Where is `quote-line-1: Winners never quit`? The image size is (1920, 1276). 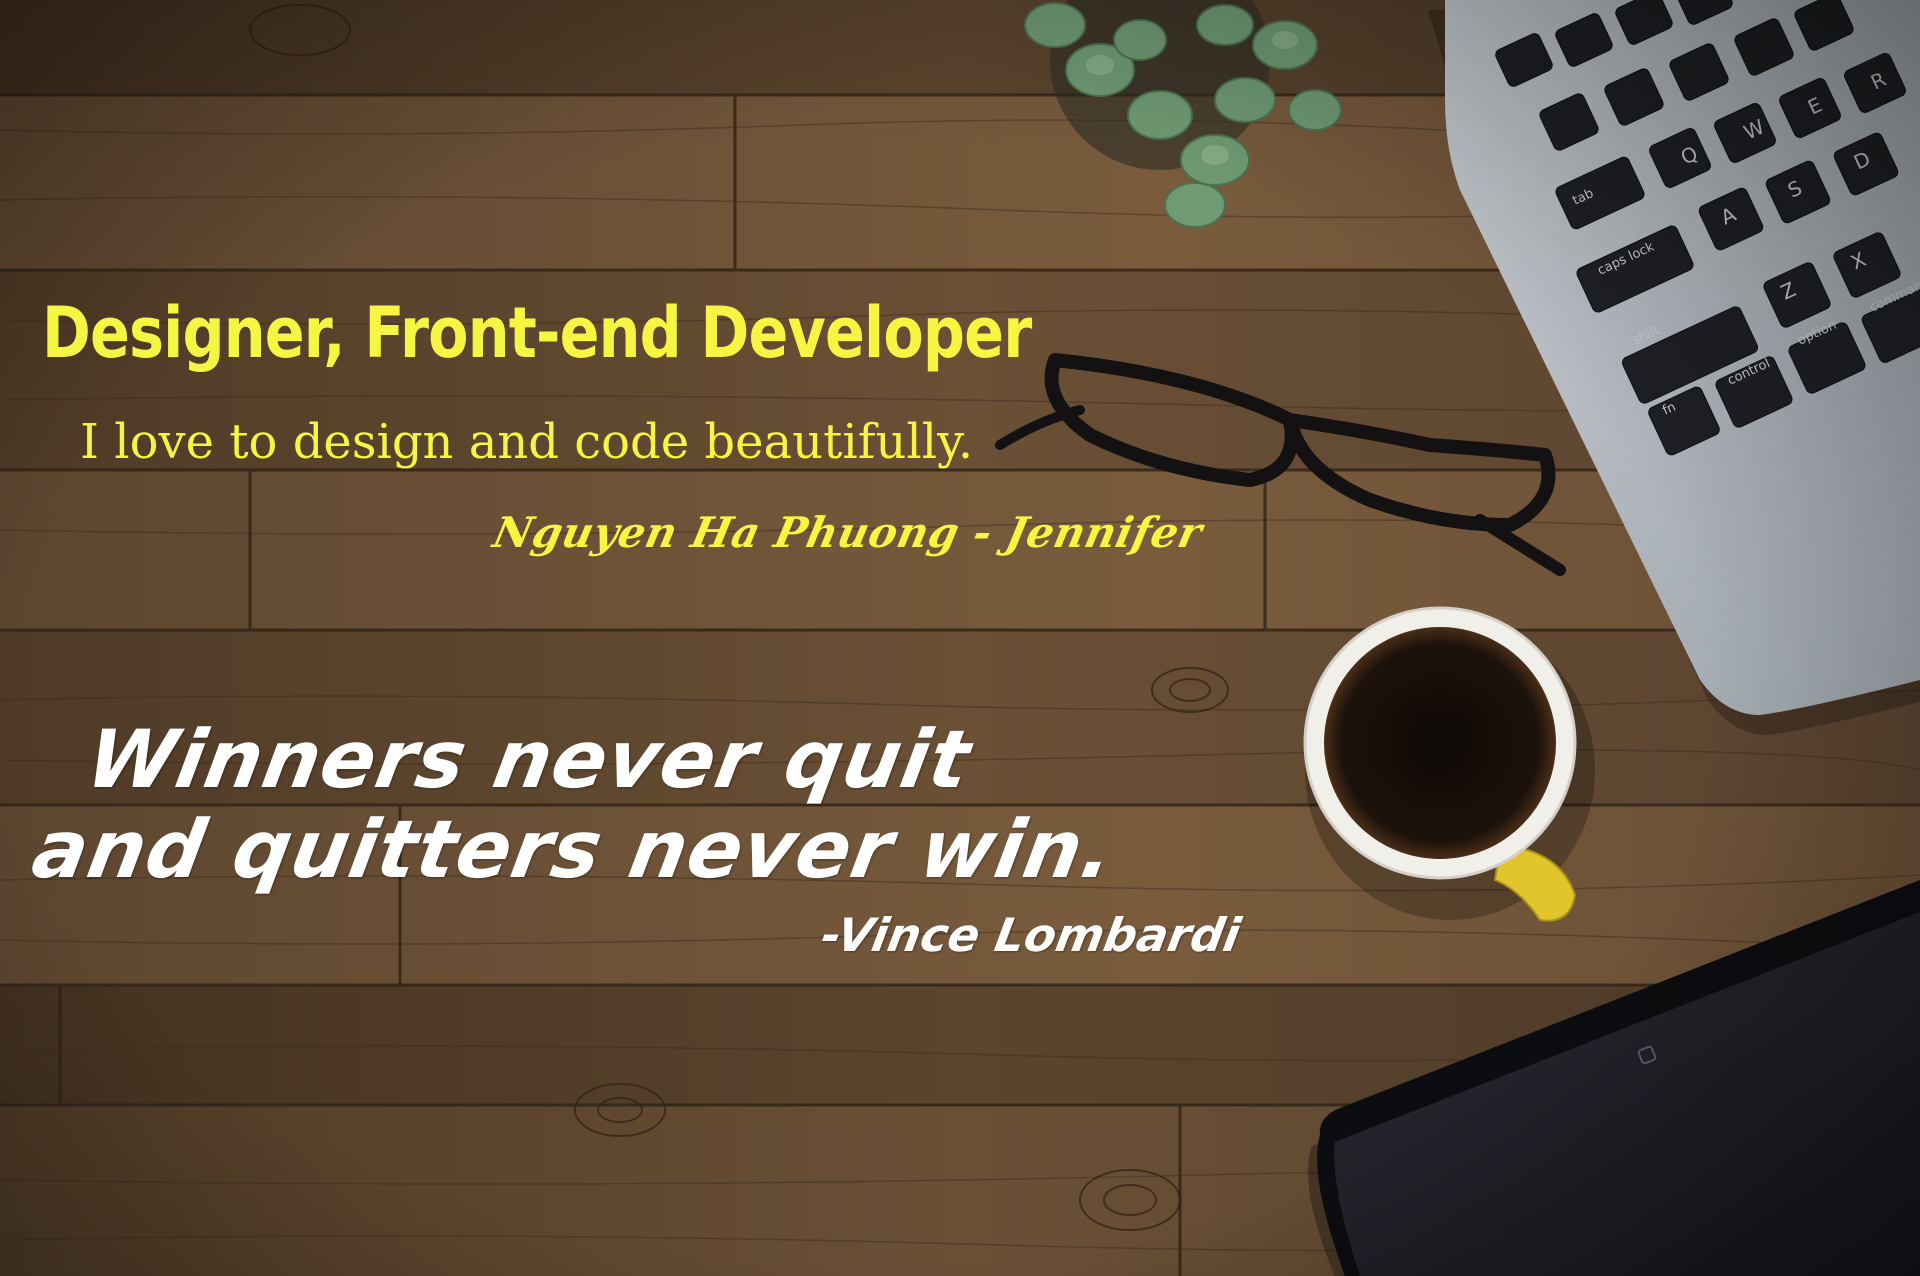 quote-line-1: Winners never quit is located at coordinates (528, 759).